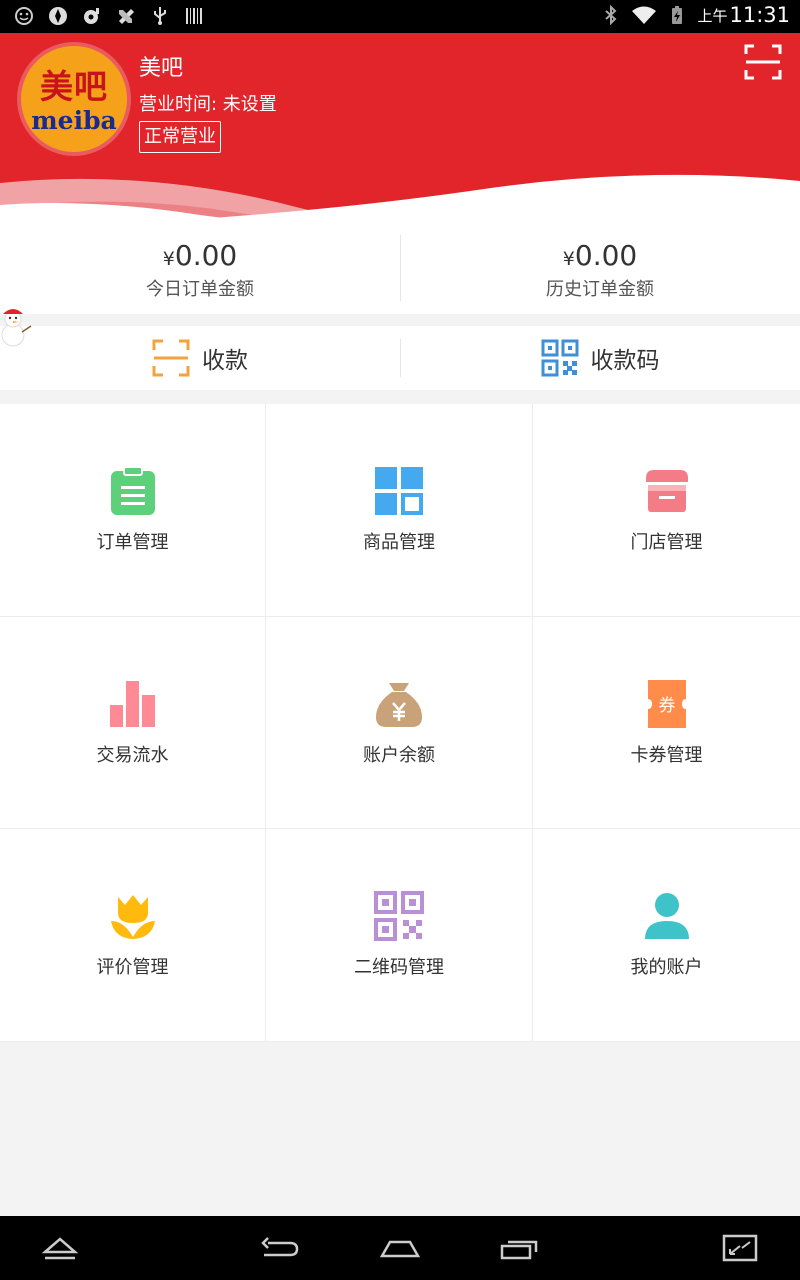 The width and height of the screenshot is (800, 1280). I want to click on bar-chart-icon, so click(132, 704).